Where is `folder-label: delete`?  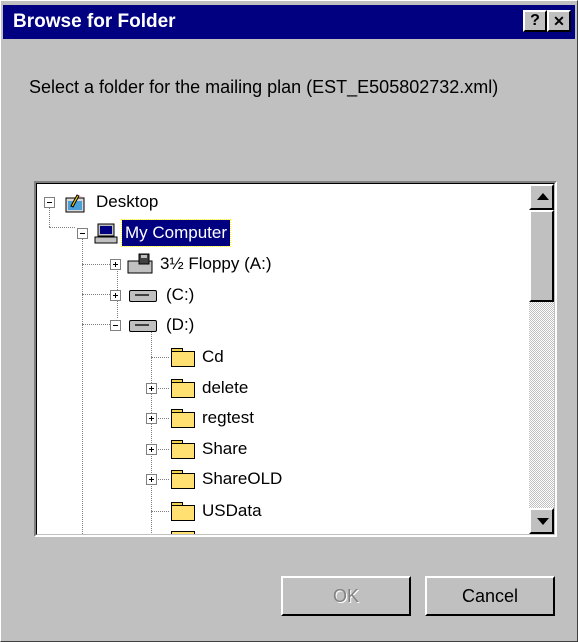 folder-label: delete is located at coordinates (225, 387).